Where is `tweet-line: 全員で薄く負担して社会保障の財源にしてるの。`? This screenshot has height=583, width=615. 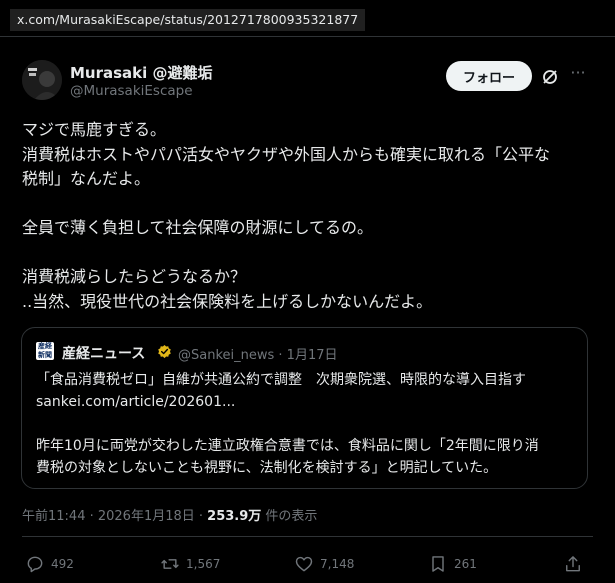 tweet-line: 全員で薄く負担して社会保障の財源にしてるの。 is located at coordinates (198, 227).